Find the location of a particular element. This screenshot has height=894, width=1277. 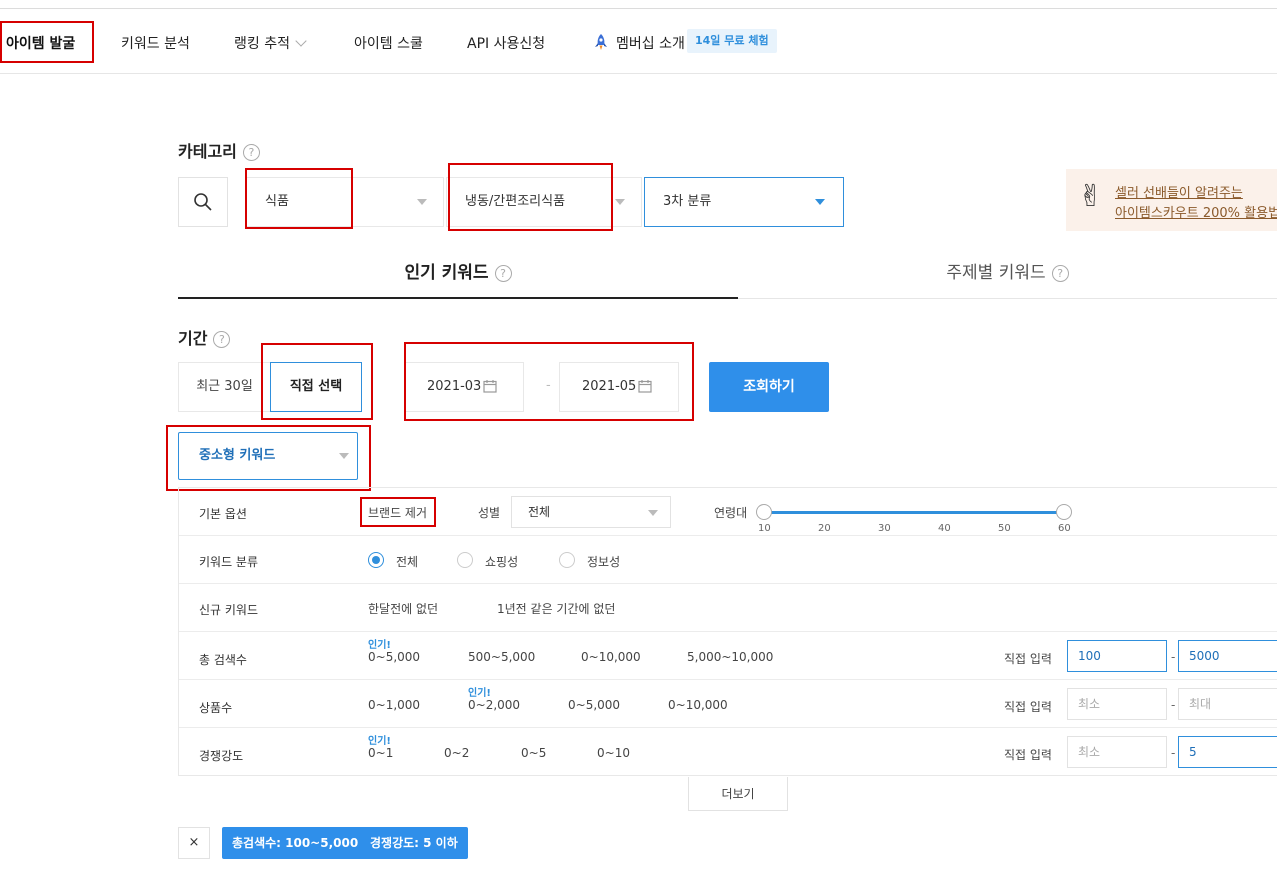

tab-topic-keywords: 주제별 키워드? is located at coordinates (1007, 273).